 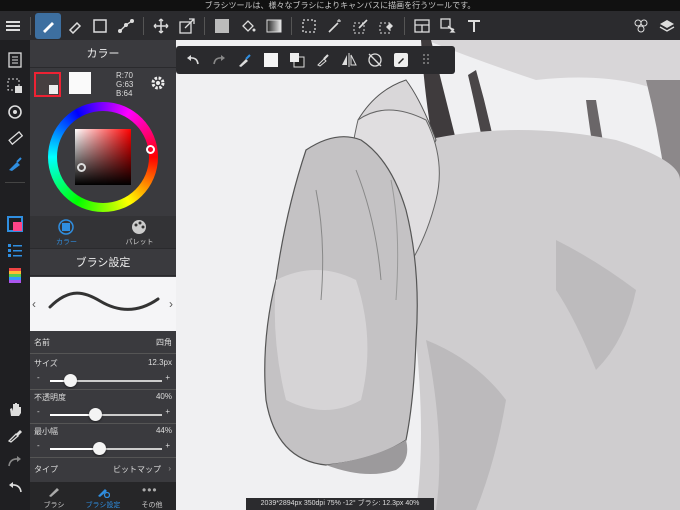 I want to click on layers-icon, so click(x=667, y=26).